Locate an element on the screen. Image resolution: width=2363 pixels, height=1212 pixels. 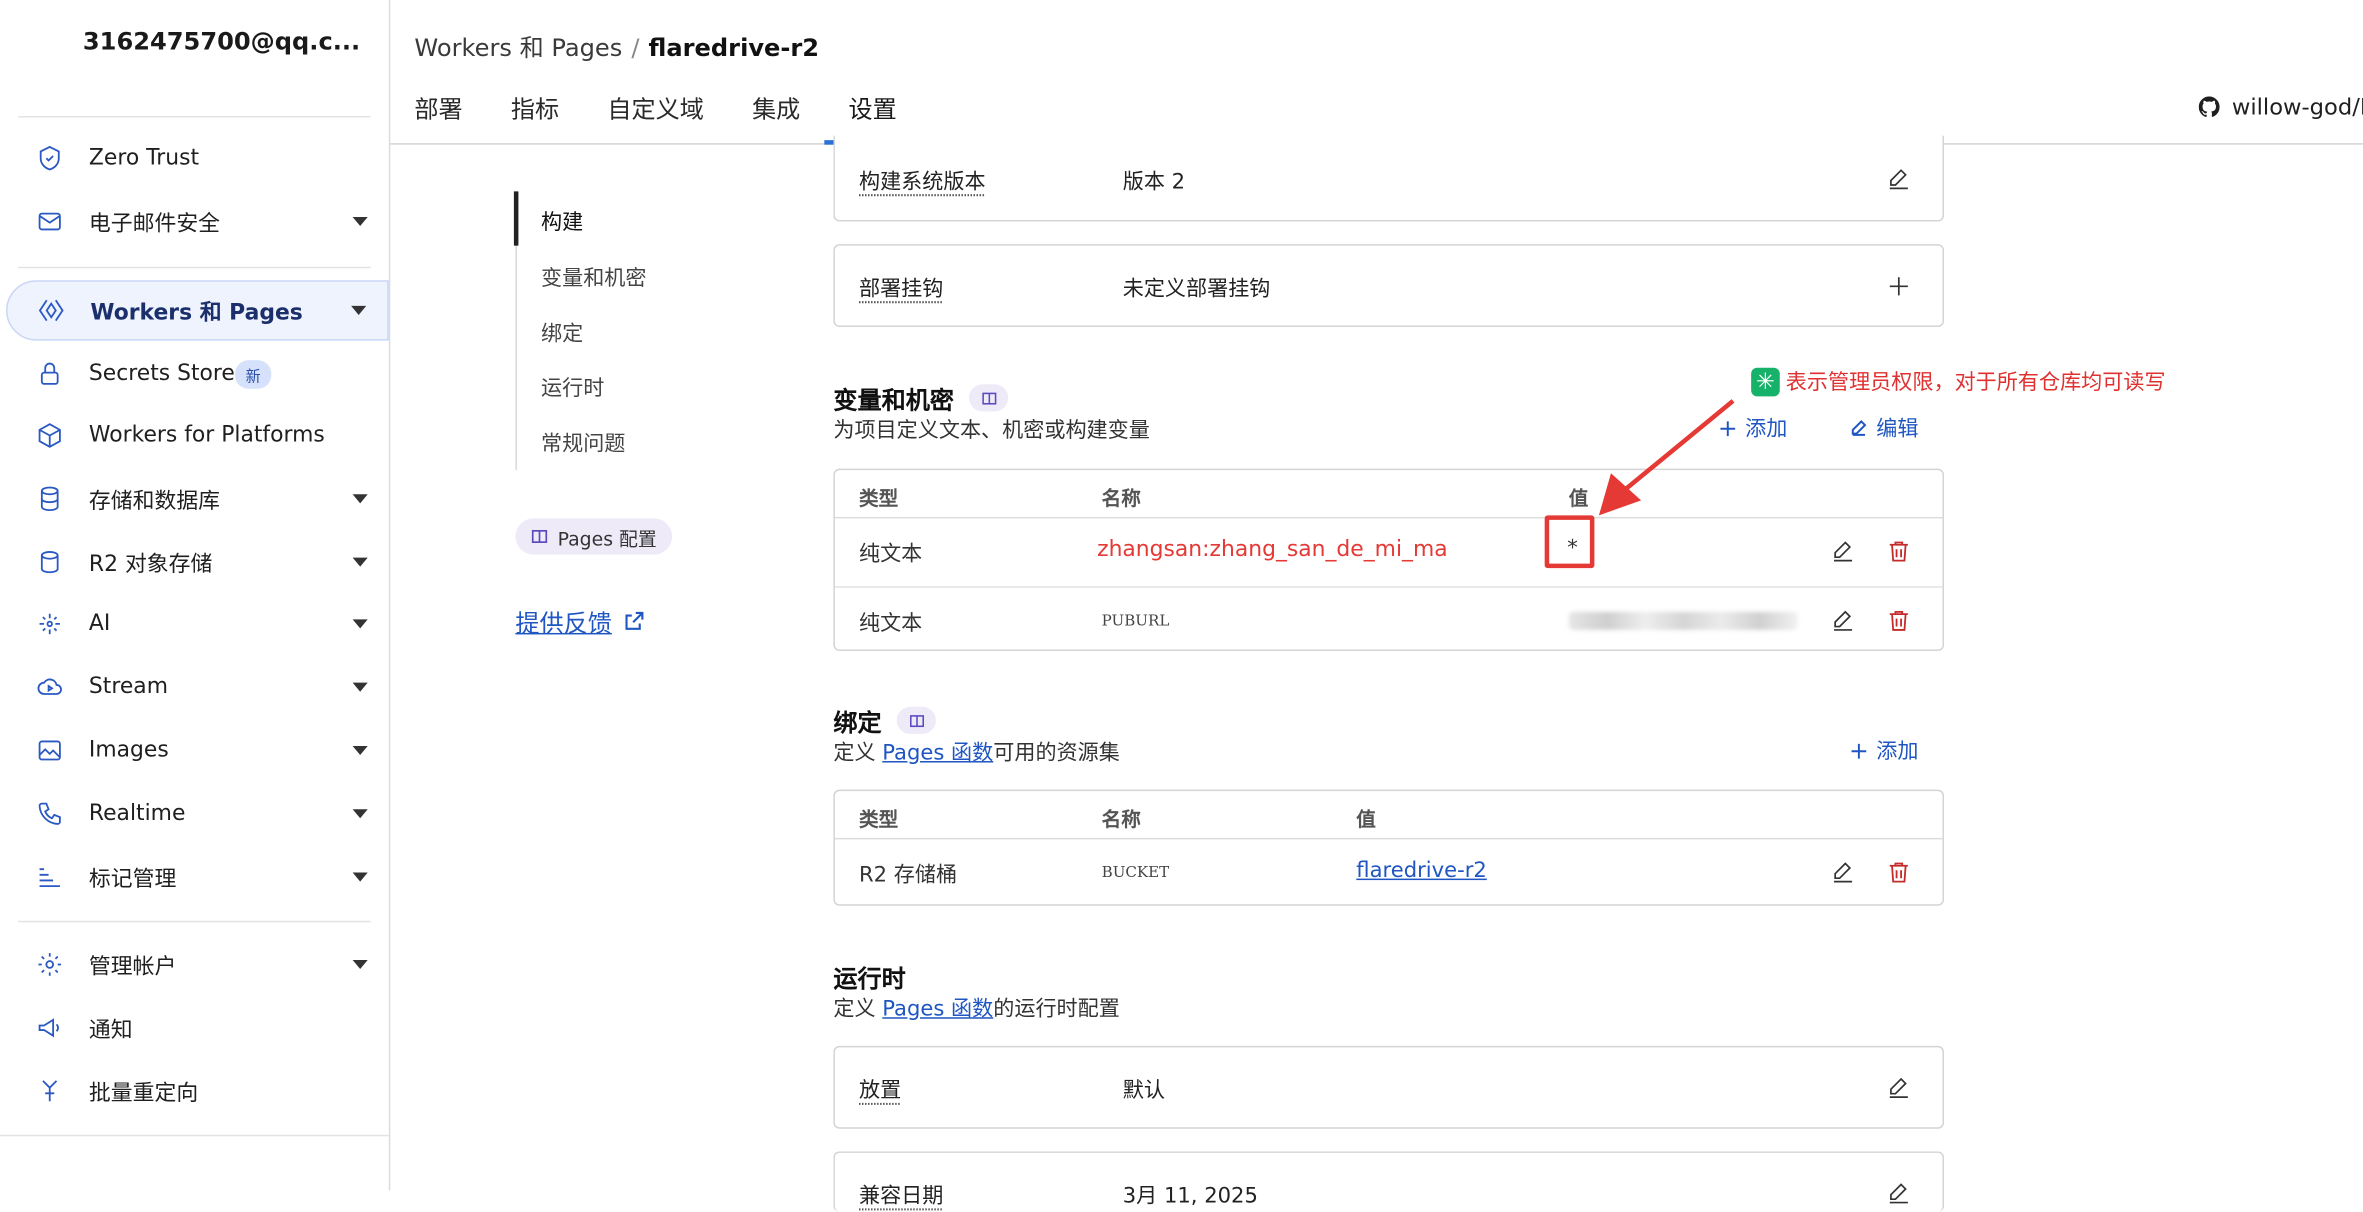
sidebar-item-bulk-redirects: 批量重定向 is located at coordinates (197, 1091).